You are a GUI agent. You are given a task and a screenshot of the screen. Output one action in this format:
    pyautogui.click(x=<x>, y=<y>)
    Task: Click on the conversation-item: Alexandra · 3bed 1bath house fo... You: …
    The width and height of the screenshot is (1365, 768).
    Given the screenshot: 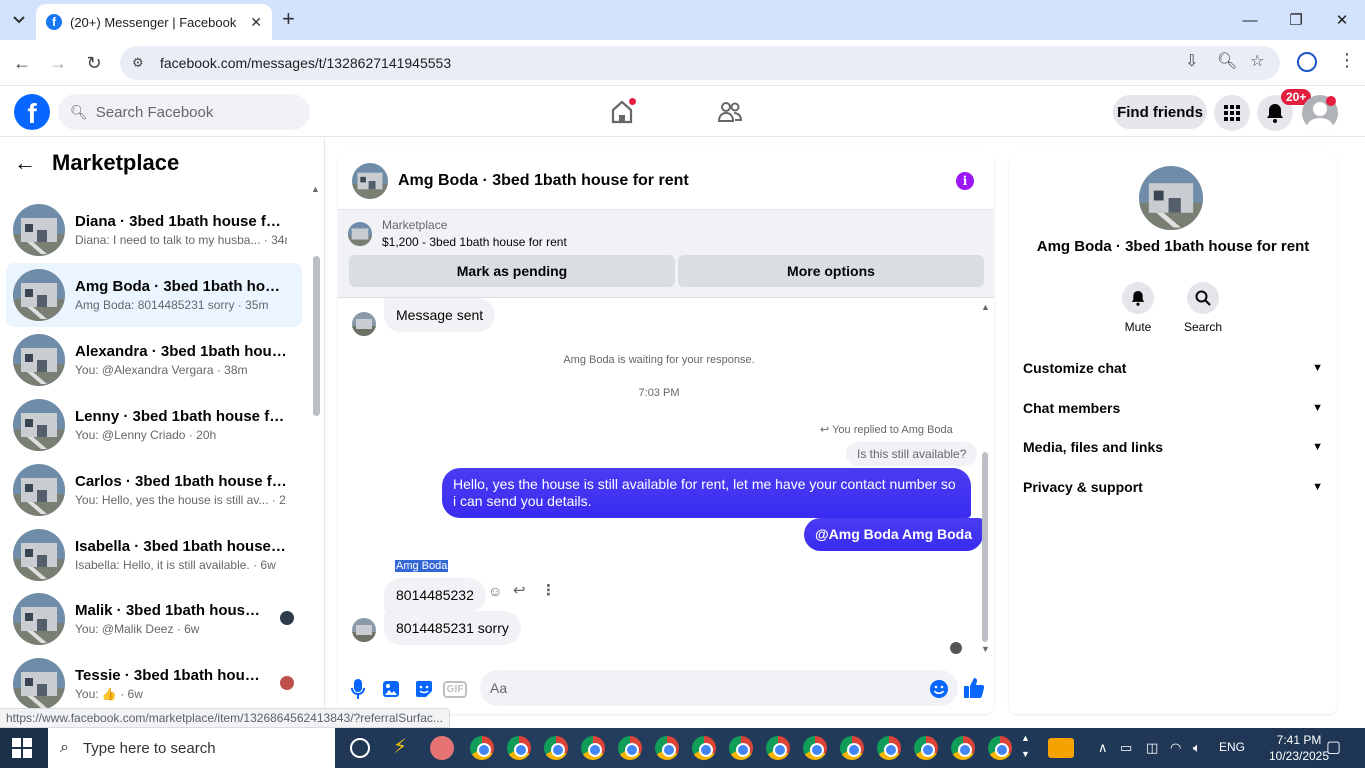 What is the action you would take?
    pyautogui.click(x=154, y=360)
    